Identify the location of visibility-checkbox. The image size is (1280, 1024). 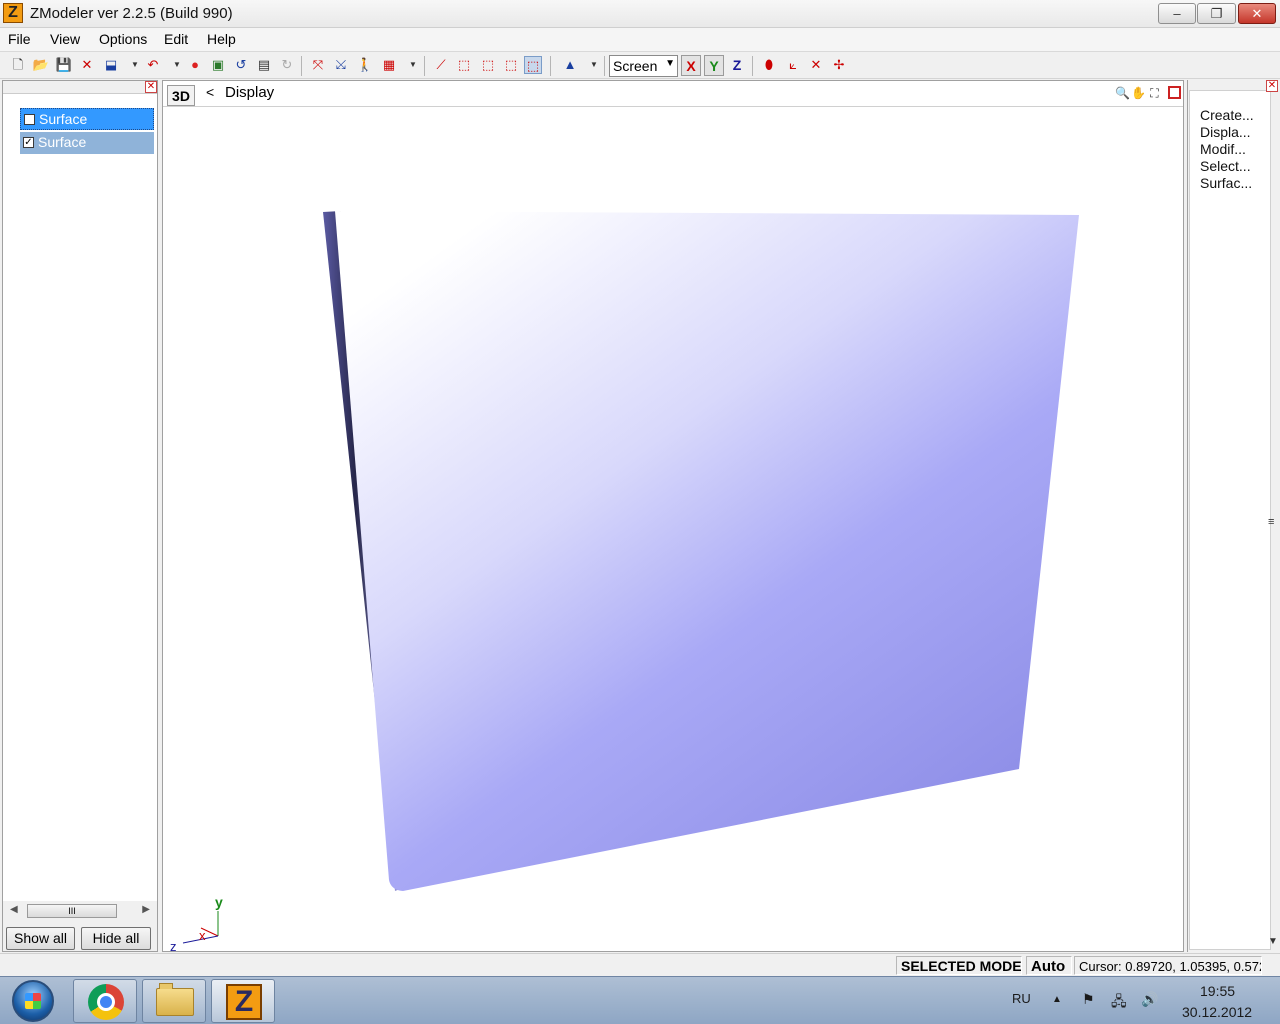
(29, 119).